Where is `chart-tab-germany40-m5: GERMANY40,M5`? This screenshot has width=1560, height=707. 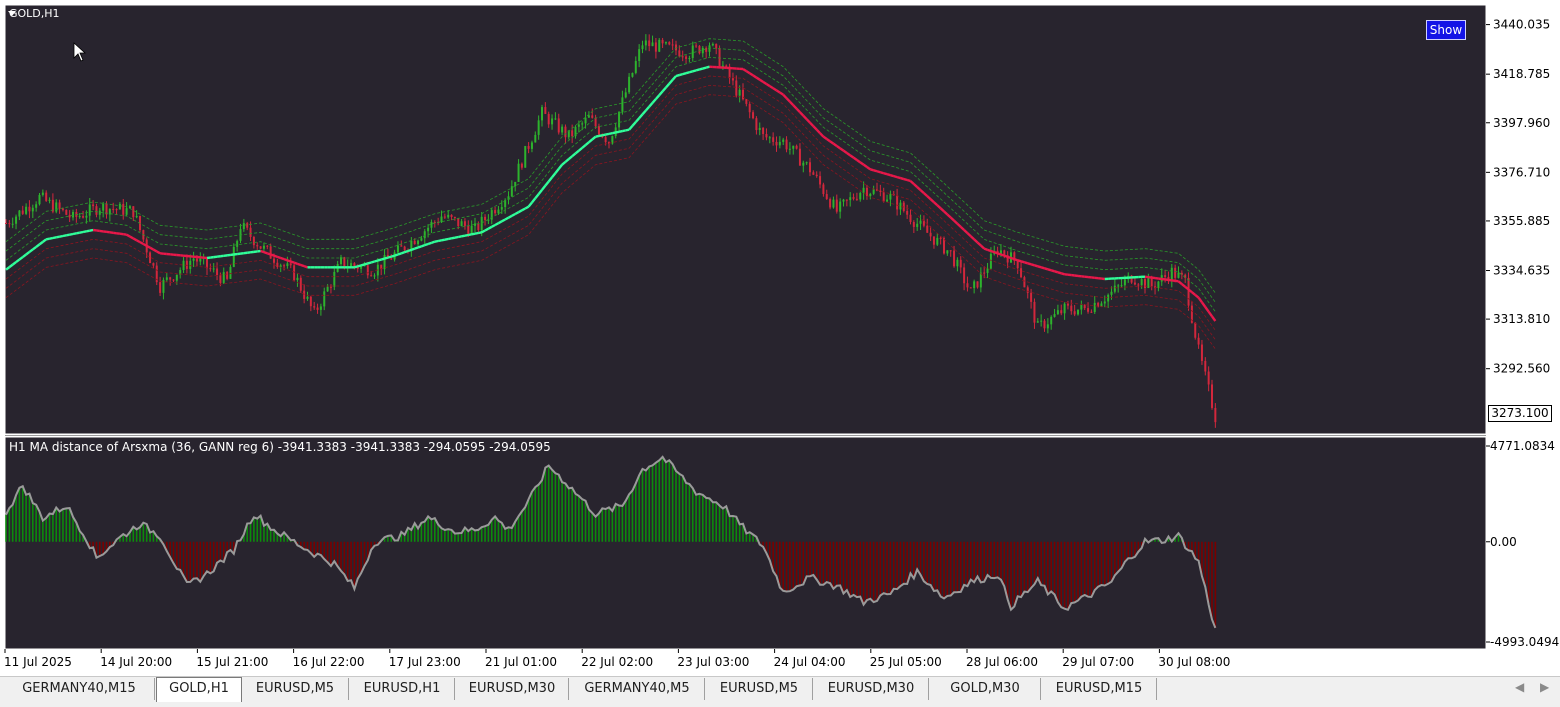
chart-tab-germany40-m5: GERMANY40,M5 is located at coordinates (637, 689).